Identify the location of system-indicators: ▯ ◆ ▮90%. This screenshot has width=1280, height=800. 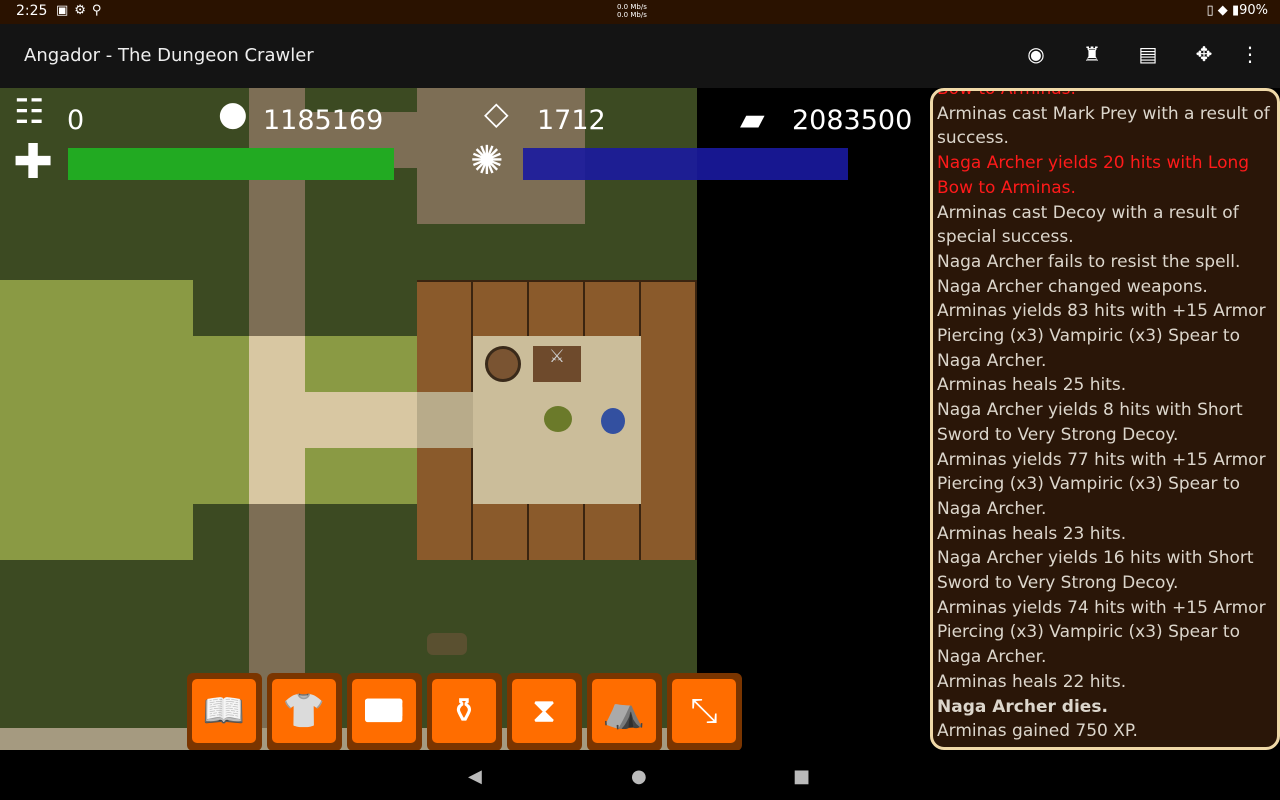
(1238, 10).